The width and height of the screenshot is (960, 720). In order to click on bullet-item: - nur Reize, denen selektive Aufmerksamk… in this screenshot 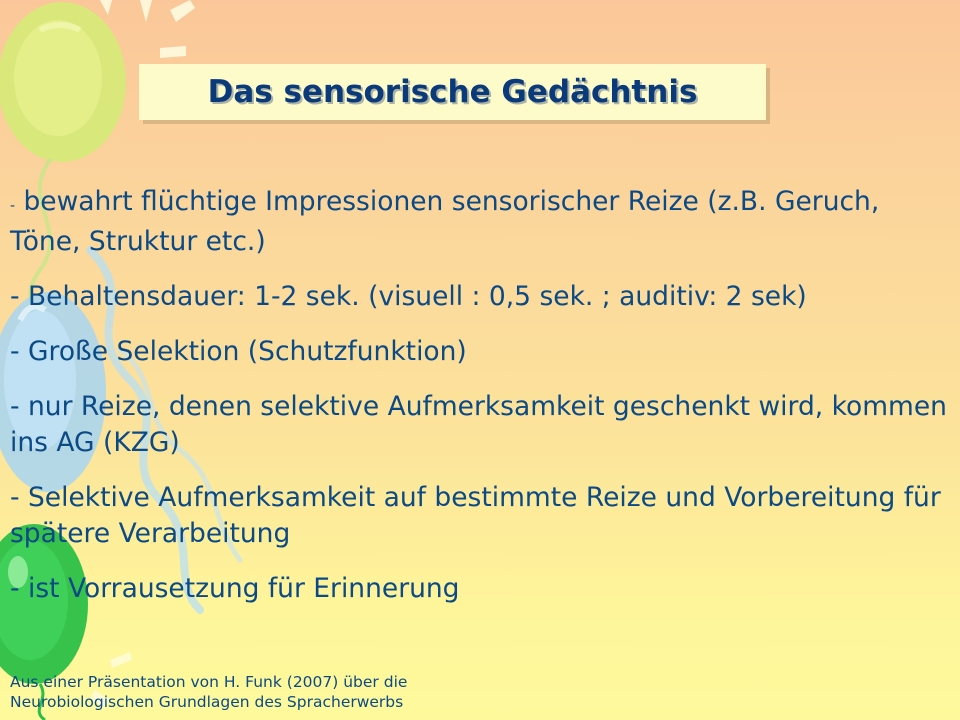, I will do `click(482, 425)`.